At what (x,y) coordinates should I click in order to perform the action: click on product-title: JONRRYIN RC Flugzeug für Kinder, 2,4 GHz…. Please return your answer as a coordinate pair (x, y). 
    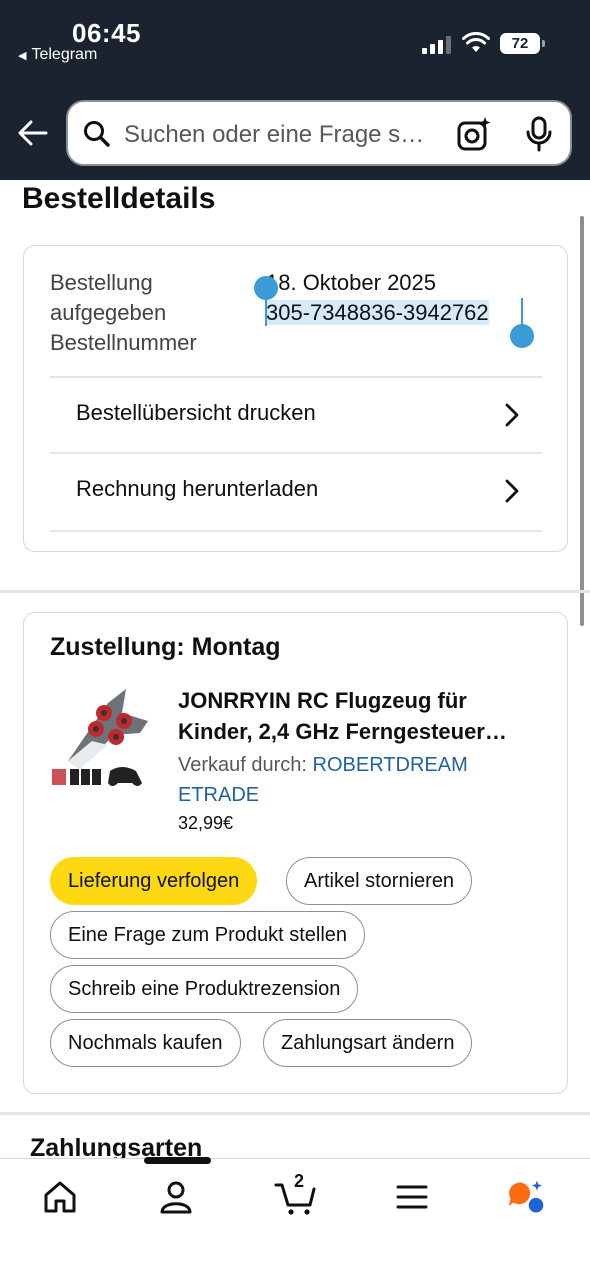
    Looking at the image, I should click on (363, 716).